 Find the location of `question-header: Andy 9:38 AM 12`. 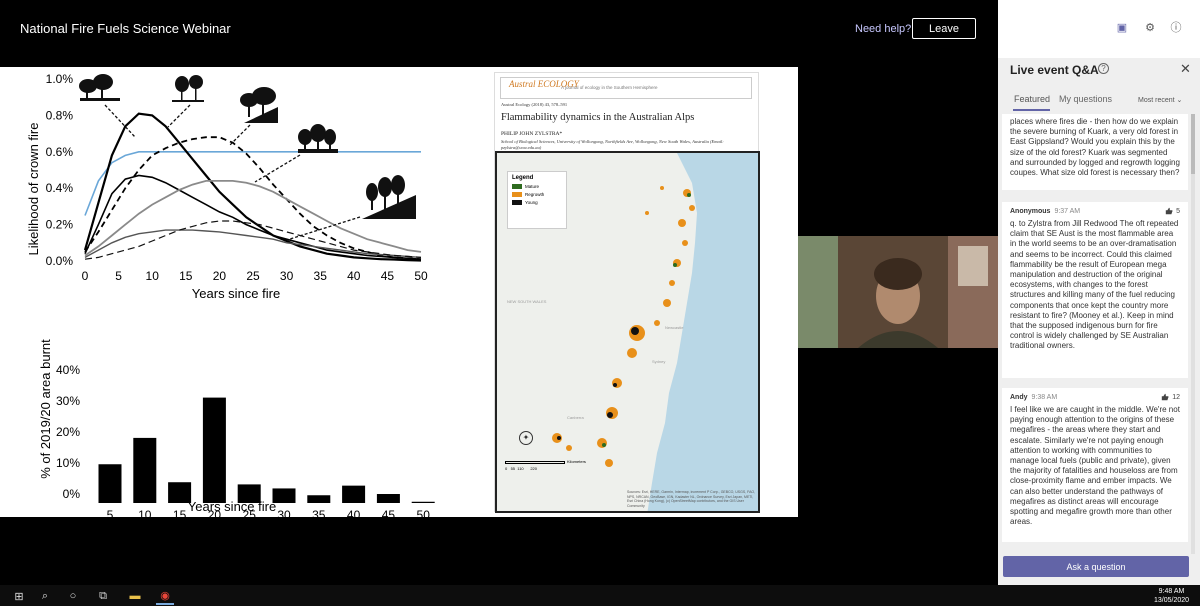

question-header: Andy 9:38 AM 12 is located at coordinates (1095, 397).